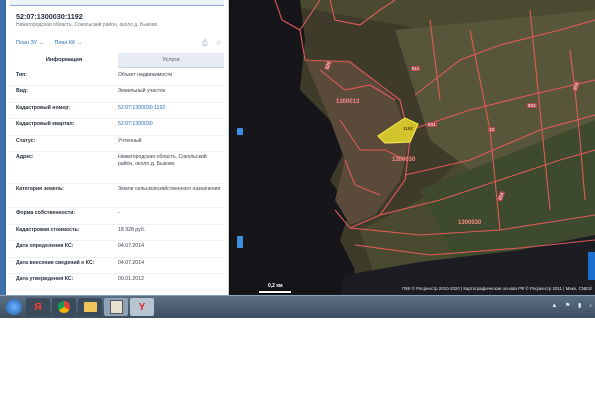 Image resolution: width=595 pixels, height=420 pixels. I want to click on info-row: Дата утверждения КС: 09.01.2012, so click(117, 281).